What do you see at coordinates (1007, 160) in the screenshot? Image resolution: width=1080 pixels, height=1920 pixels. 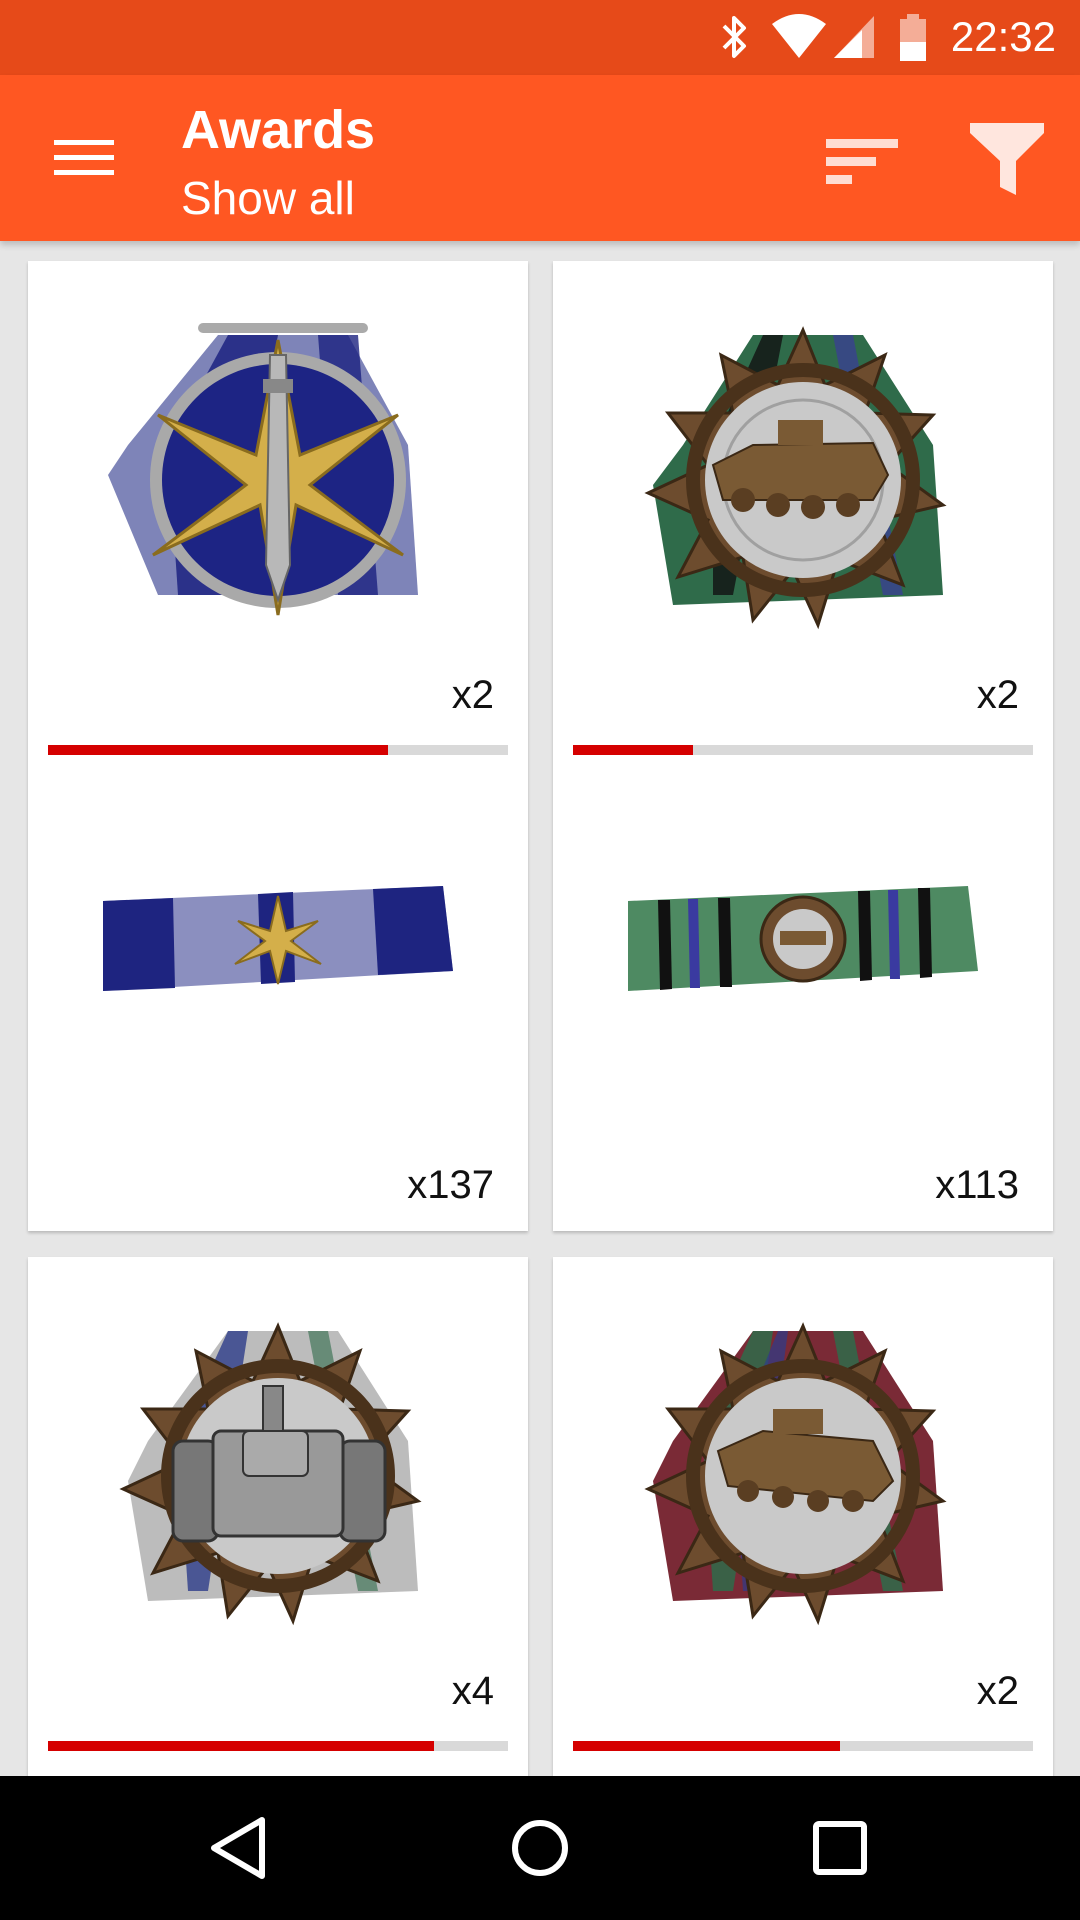 I see `filter-icon` at bounding box center [1007, 160].